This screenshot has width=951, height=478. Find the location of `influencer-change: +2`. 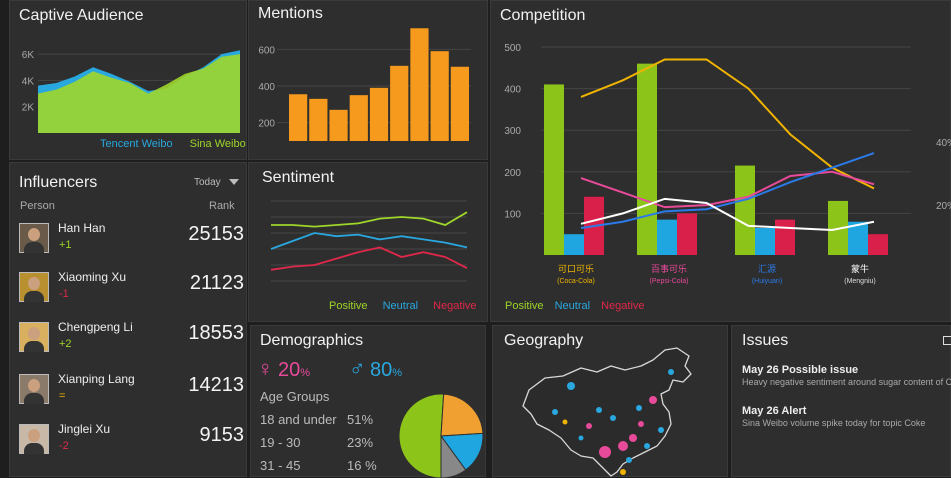

influencer-change: +2 is located at coordinates (65, 344).